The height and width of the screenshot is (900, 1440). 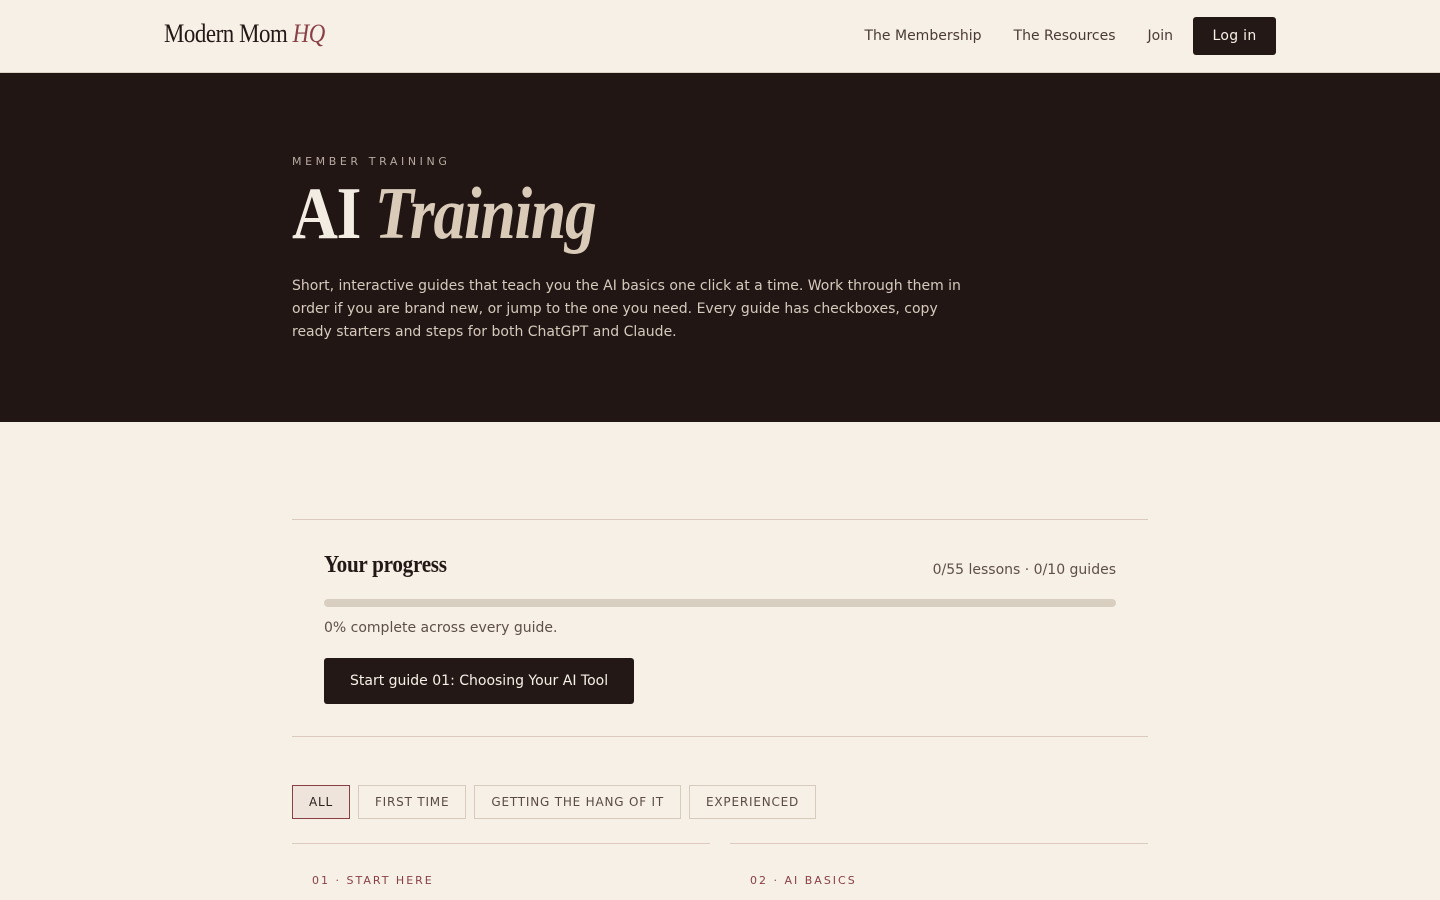 I want to click on page-title-accent: Training, so click(x=485, y=214).